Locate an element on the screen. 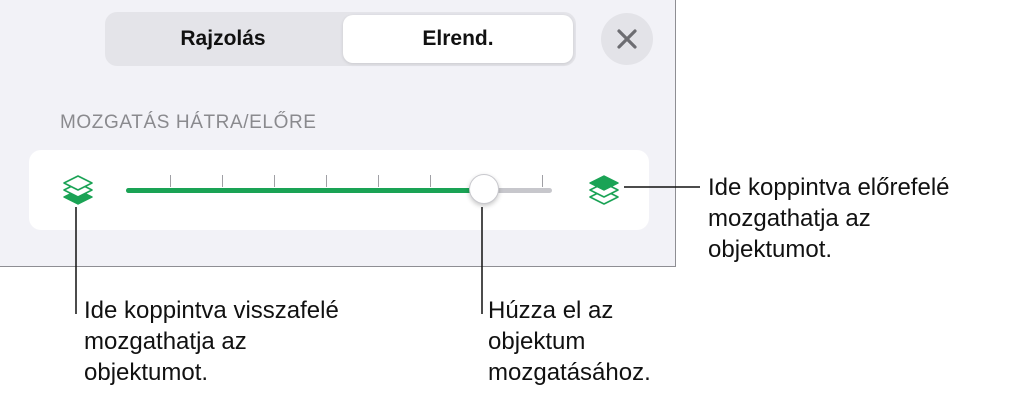 The height and width of the screenshot is (404, 1016). tab-control: Rajzolás Elrend. is located at coordinates (340, 39).